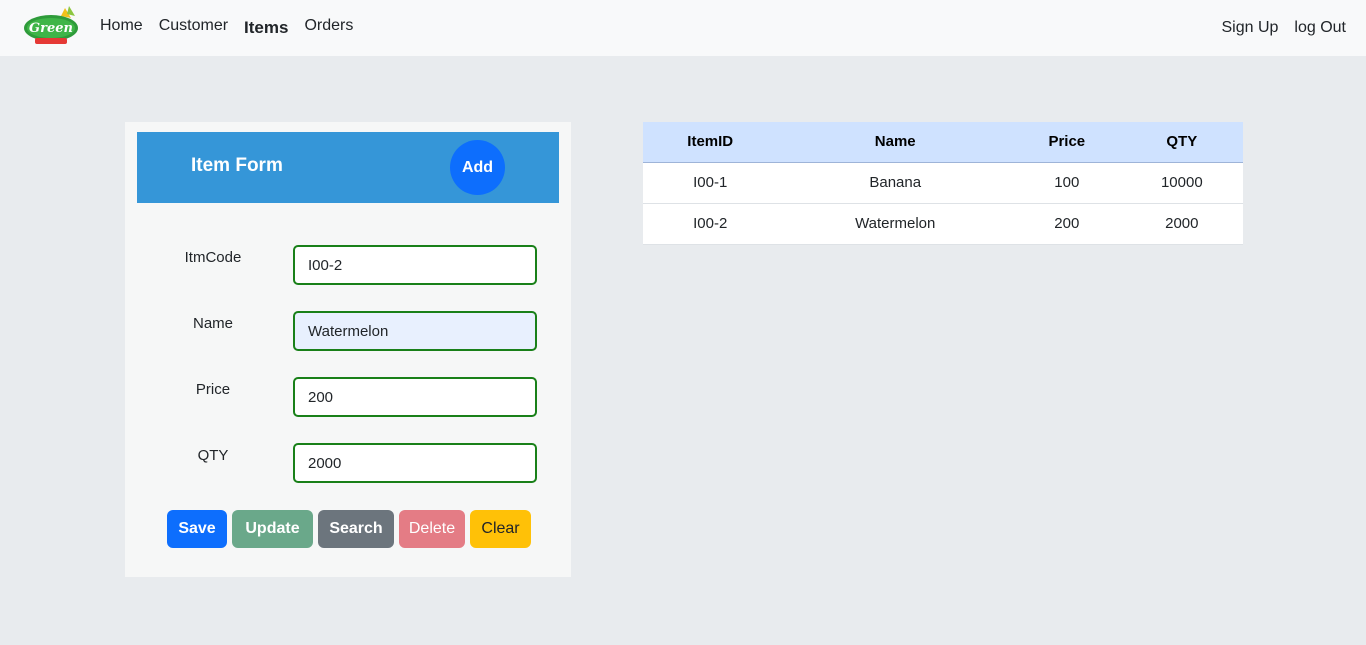  What do you see at coordinates (710, 142) in the screenshot?
I see `header-itemid: ItemID` at bounding box center [710, 142].